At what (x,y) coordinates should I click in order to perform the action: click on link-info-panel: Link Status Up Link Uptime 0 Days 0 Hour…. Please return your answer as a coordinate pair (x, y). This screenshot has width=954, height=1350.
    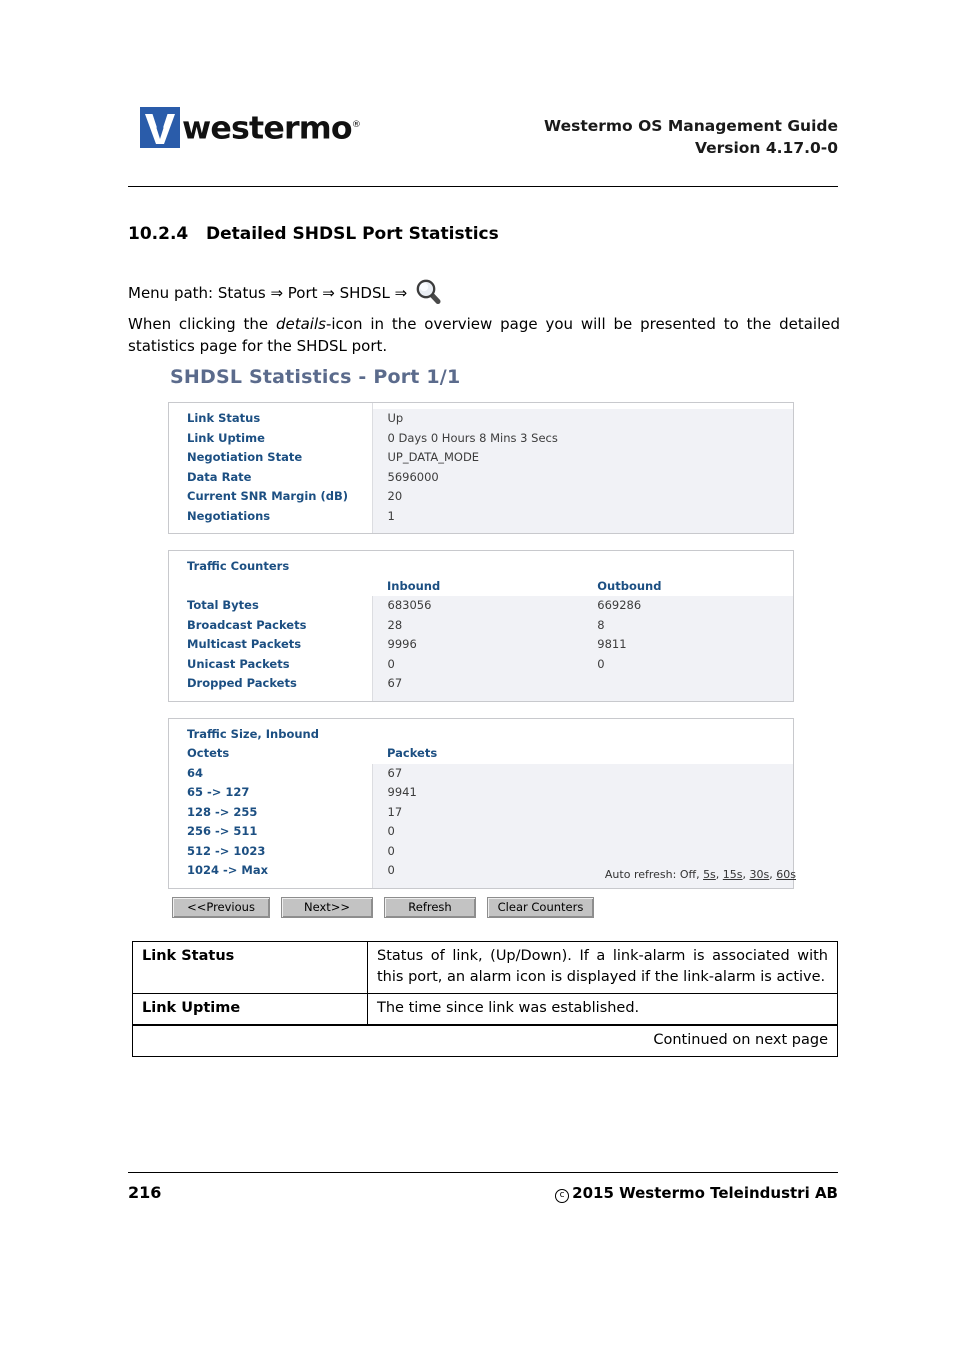
    Looking at the image, I should click on (481, 468).